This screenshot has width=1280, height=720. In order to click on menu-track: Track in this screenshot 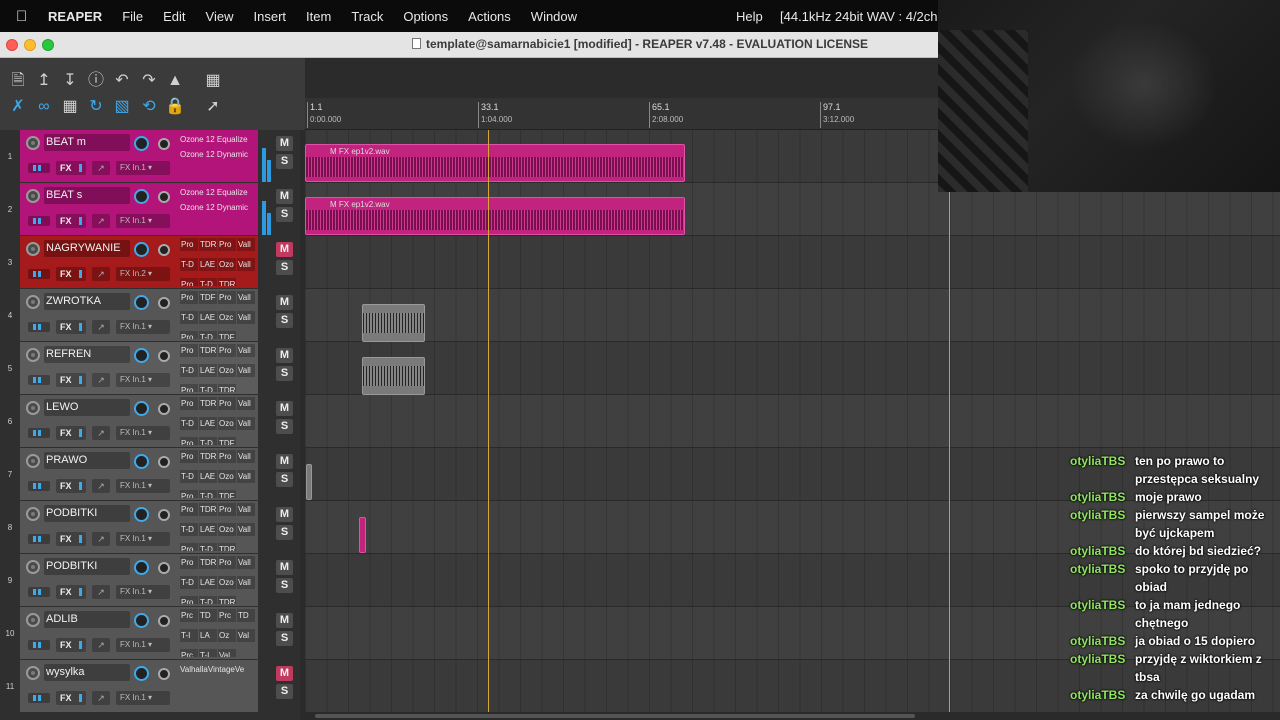, I will do `click(367, 16)`.